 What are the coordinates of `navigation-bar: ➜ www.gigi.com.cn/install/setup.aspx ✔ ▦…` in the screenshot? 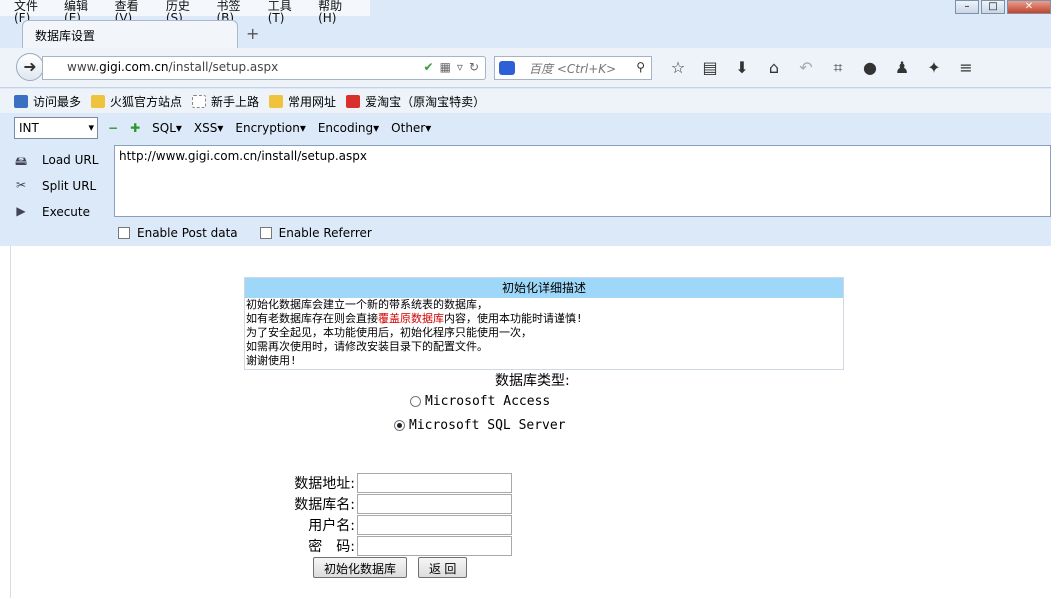 It's located at (525, 68).